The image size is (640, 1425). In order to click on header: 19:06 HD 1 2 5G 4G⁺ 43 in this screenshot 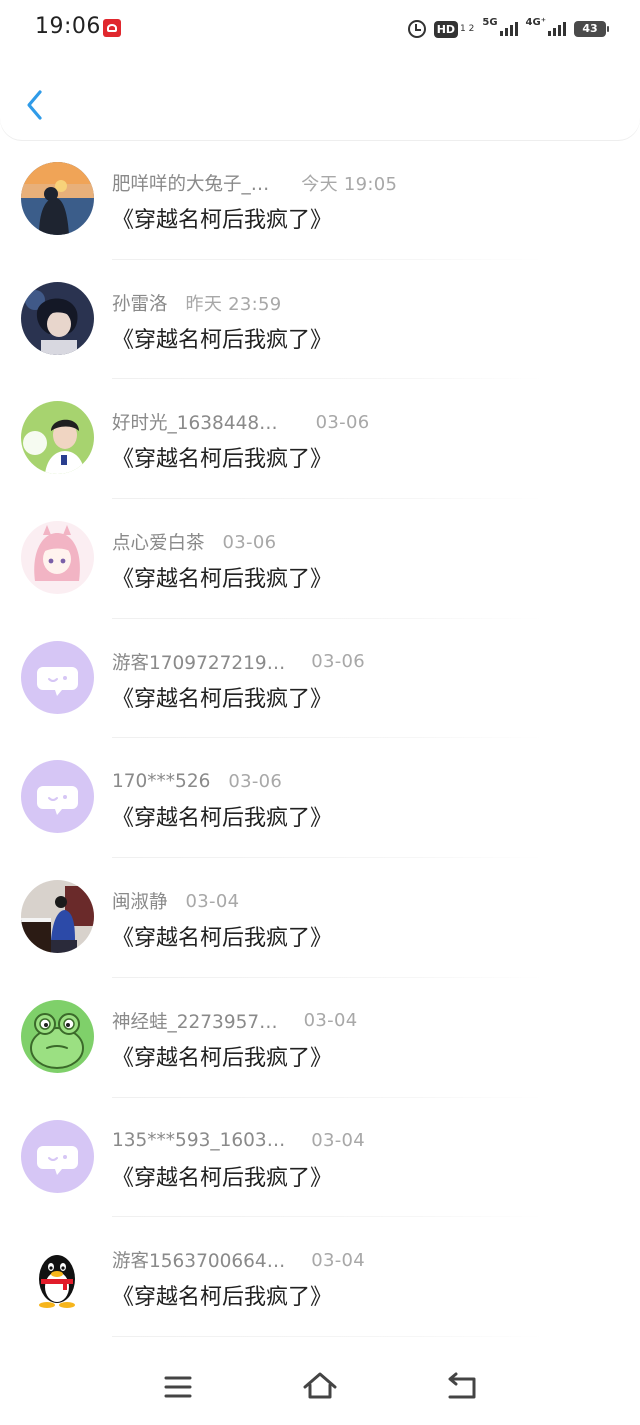, I will do `click(320, 70)`.